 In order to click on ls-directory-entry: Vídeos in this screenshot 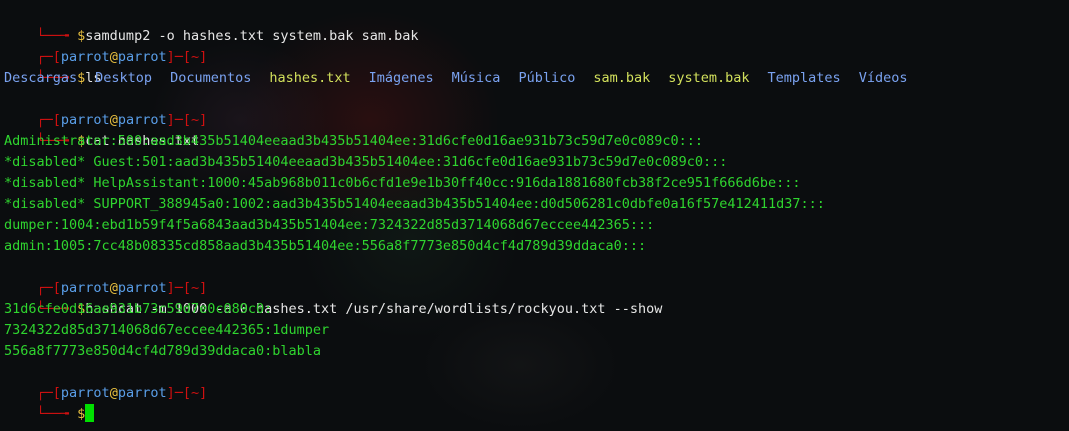, I will do `click(883, 78)`.